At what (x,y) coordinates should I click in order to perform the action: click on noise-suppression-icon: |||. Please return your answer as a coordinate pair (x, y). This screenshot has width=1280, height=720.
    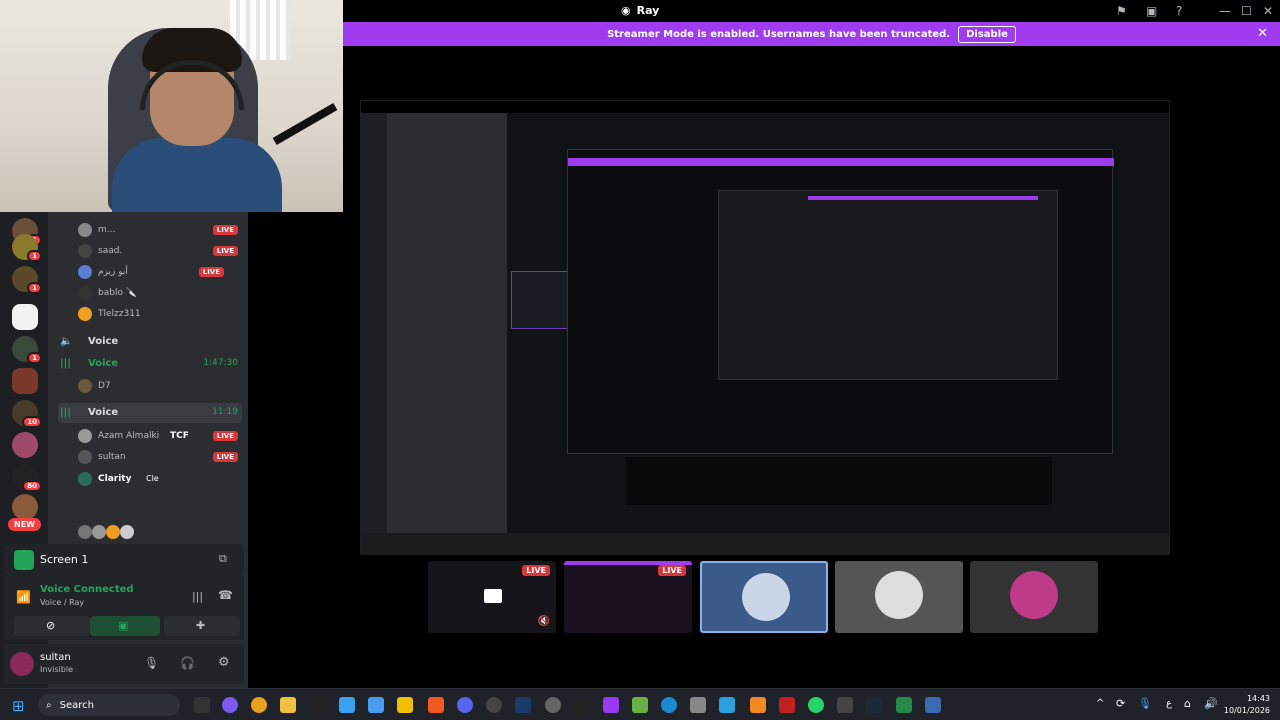
    Looking at the image, I should click on (197, 596).